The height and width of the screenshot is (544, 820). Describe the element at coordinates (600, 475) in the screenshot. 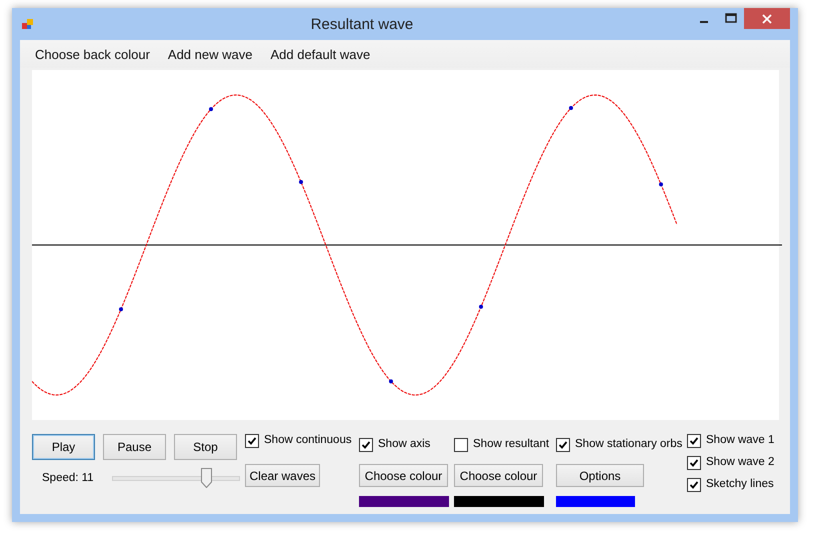

I see `colour-button: Options` at that location.